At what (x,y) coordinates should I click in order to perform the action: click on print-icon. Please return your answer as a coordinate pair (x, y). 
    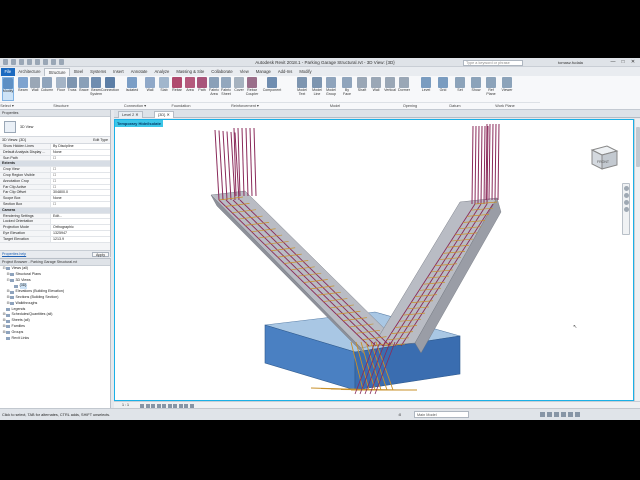
    Looking at the image, I should click on (45, 62).